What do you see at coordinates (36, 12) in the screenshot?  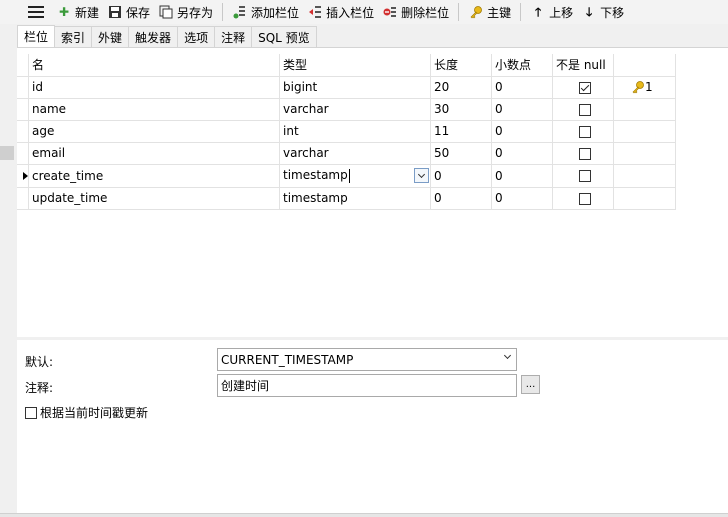 I see `hamburger-icon` at bounding box center [36, 12].